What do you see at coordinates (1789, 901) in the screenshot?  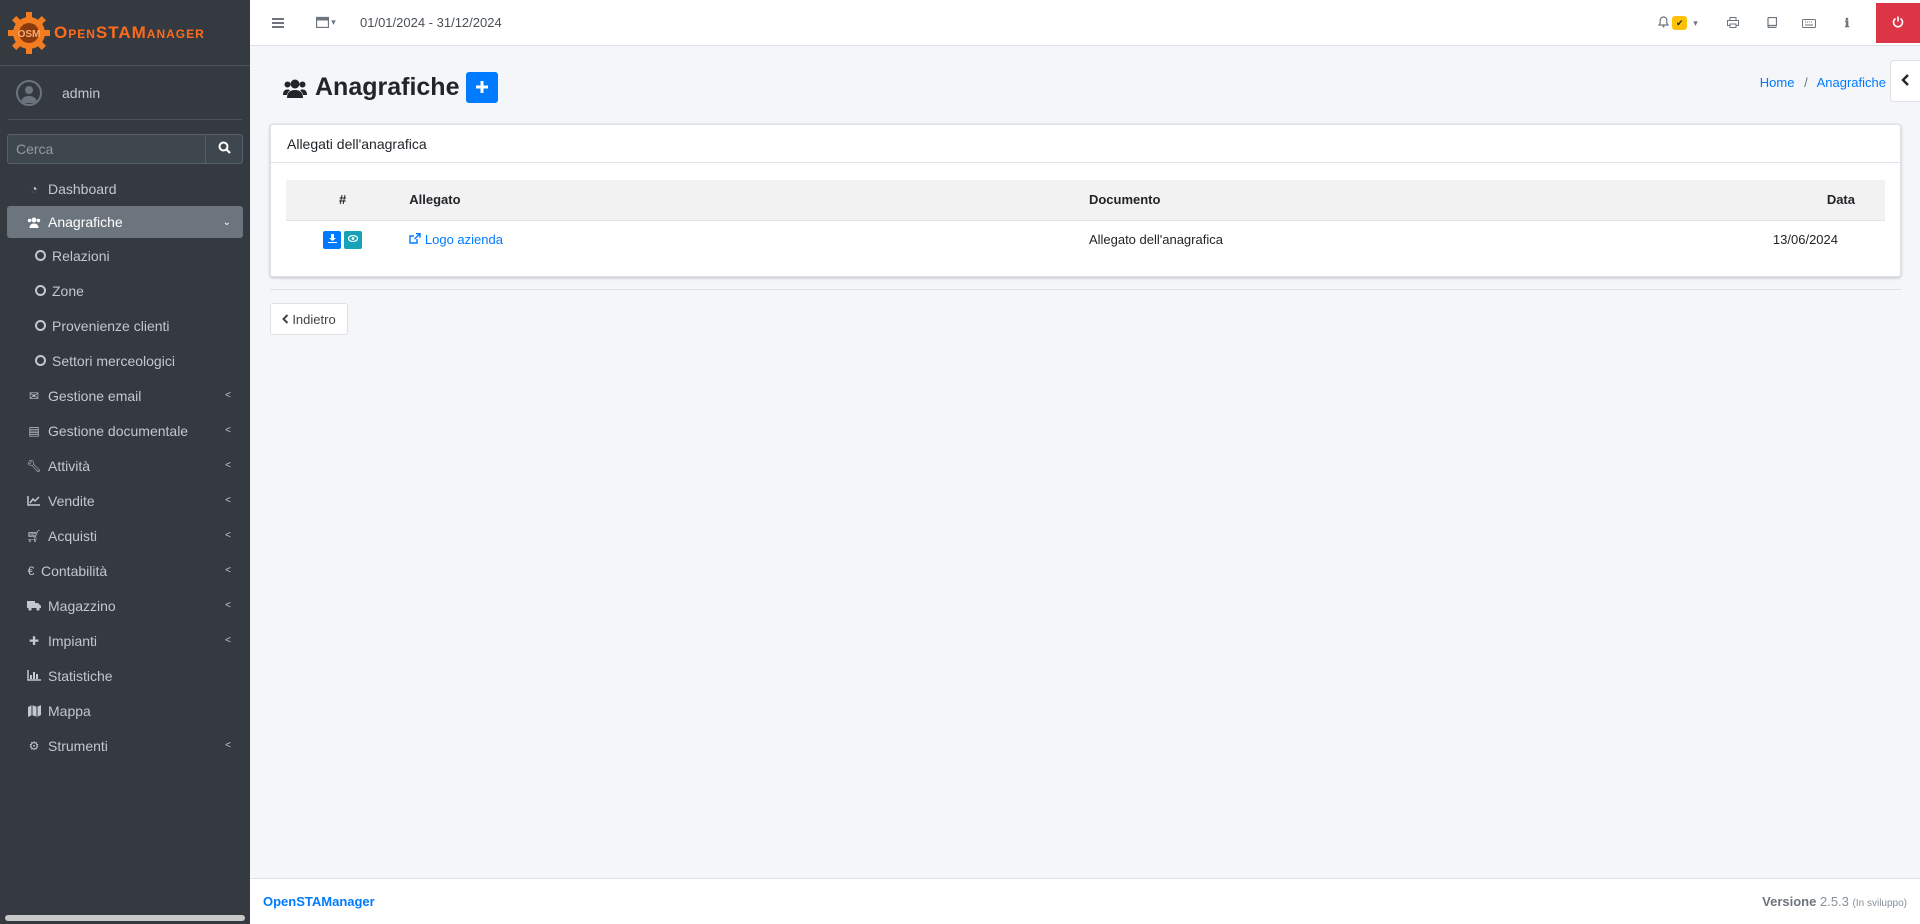 I see `version-label: Versione` at bounding box center [1789, 901].